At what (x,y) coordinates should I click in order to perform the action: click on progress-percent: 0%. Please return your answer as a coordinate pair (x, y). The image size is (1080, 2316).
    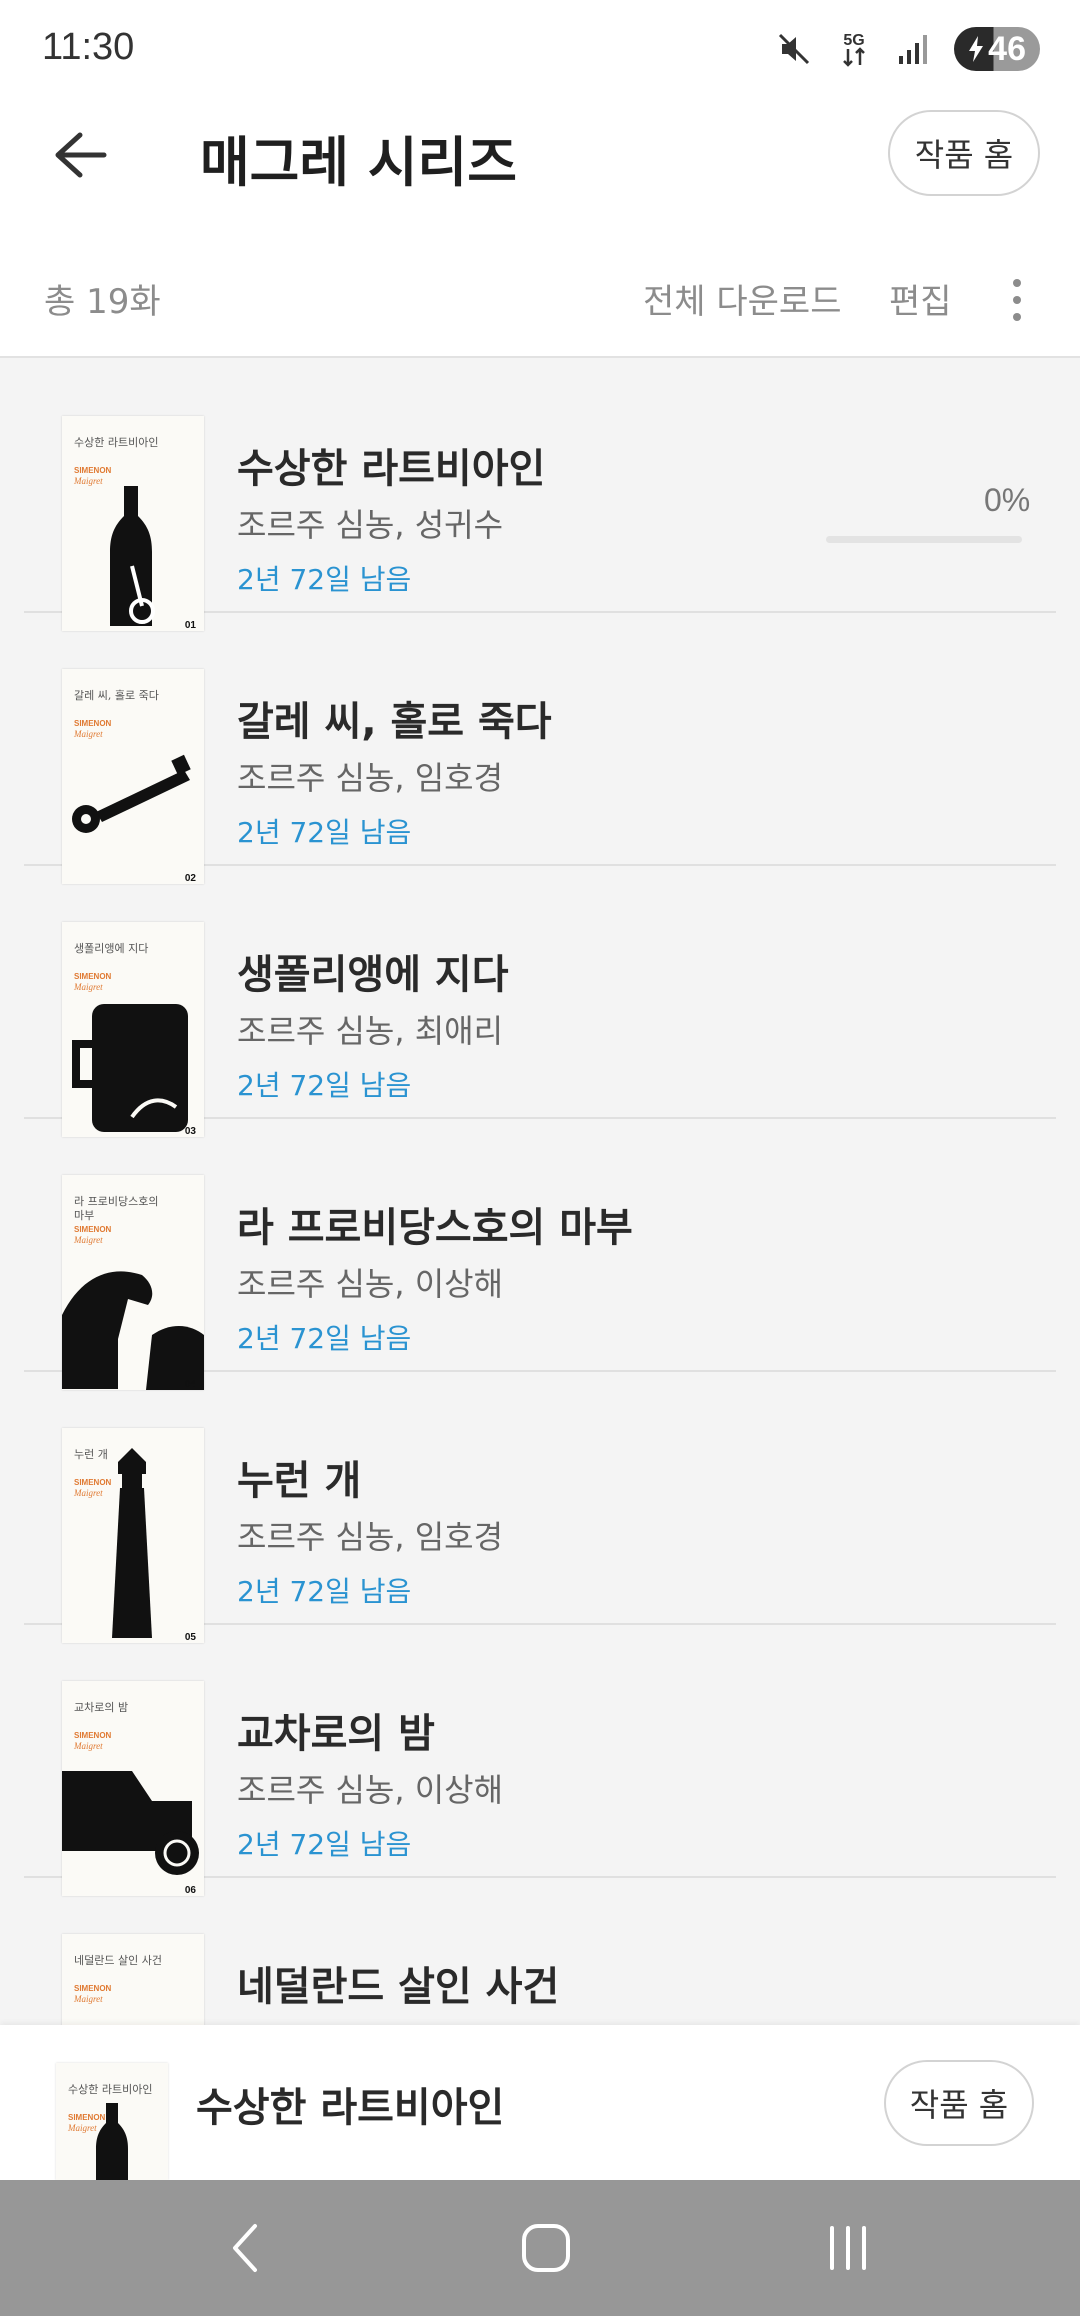
    Looking at the image, I should click on (1007, 500).